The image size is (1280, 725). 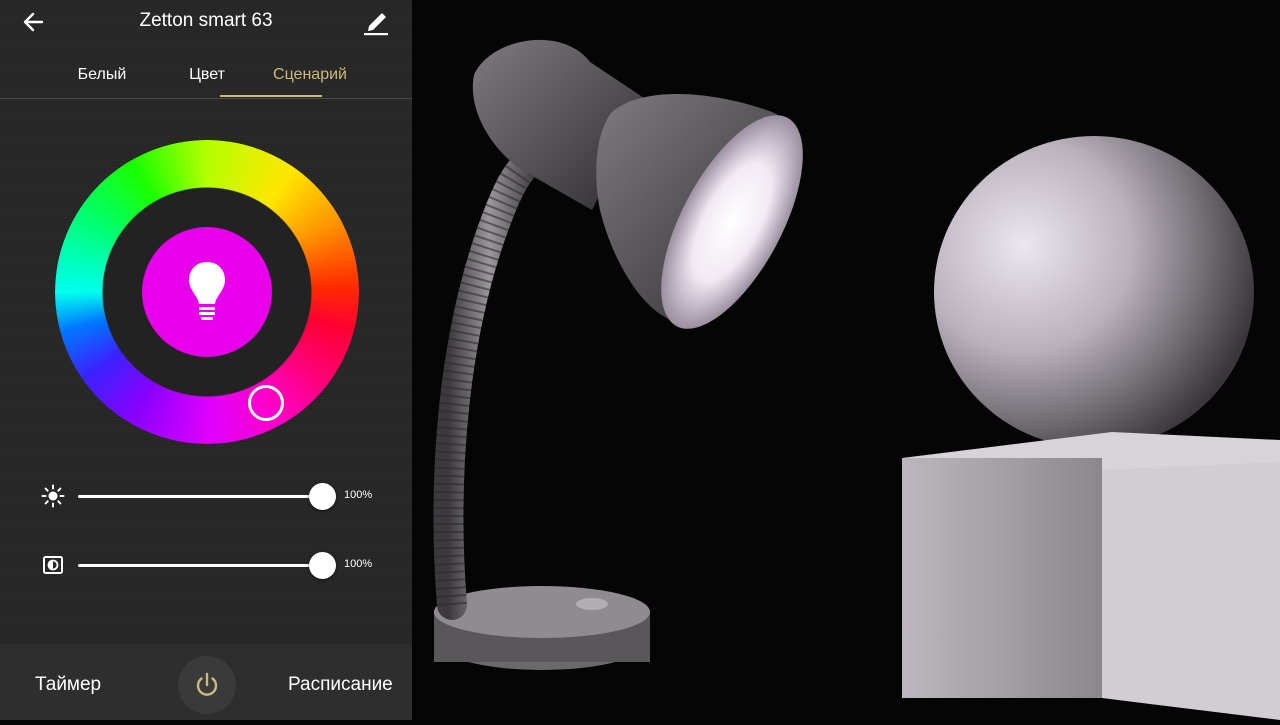 What do you see at coordinates (201, 565) in the screenshot?
I see `contrast-slider-track` at bounding box center [201, 565].